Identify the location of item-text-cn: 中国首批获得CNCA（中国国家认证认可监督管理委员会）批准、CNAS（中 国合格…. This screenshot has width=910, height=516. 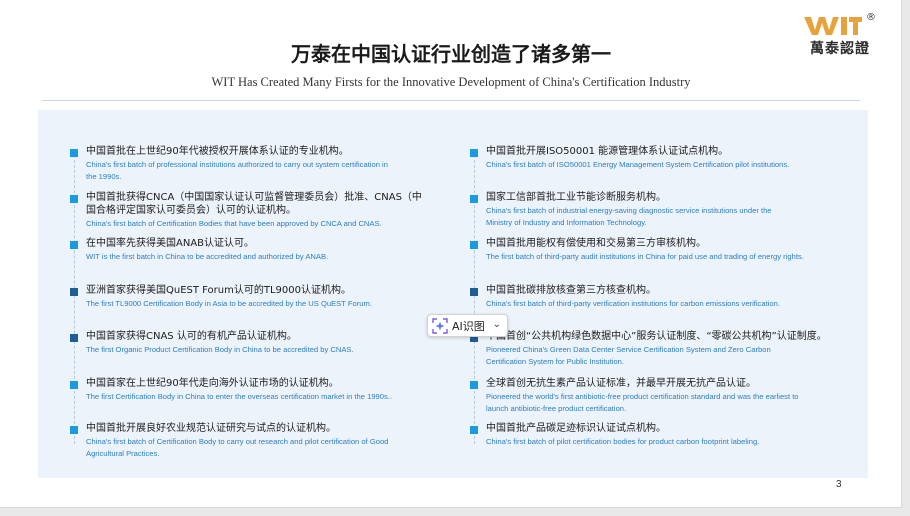
(254, 204).